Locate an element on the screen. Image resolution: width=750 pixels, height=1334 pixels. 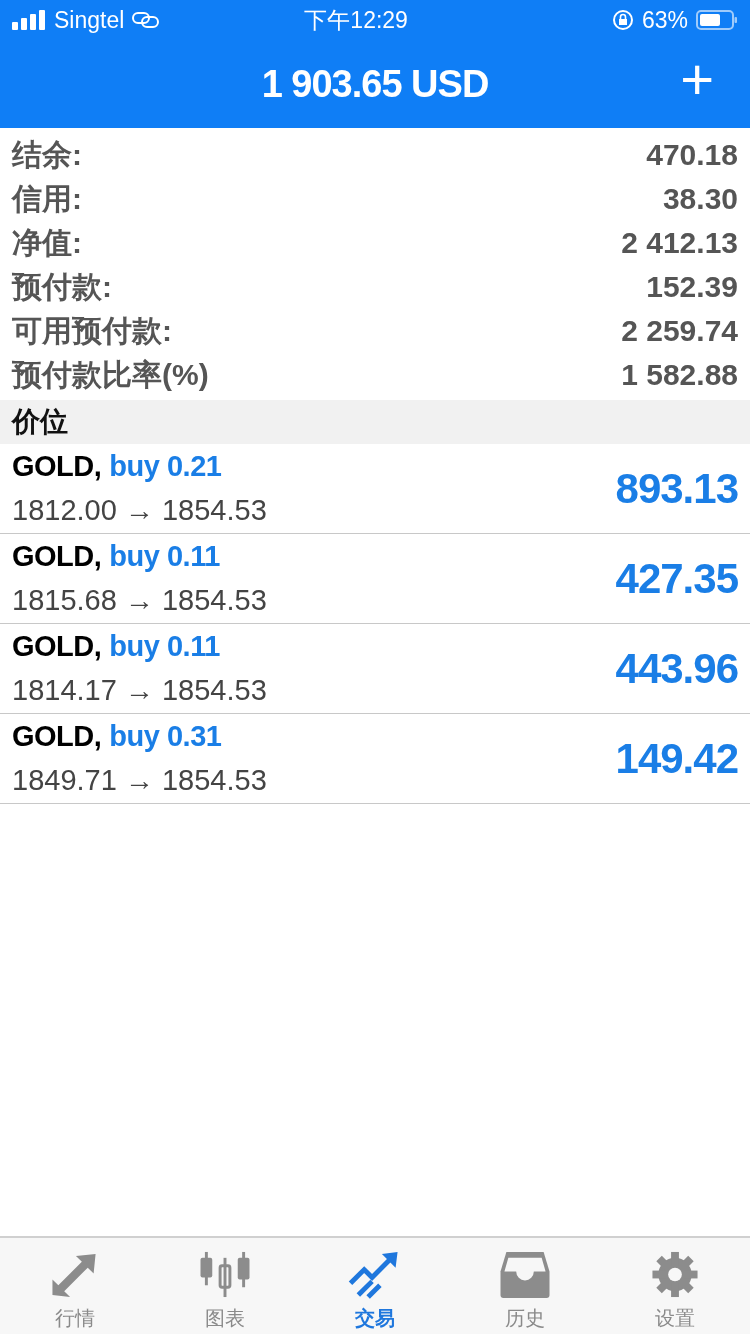
add-button: + is located at coordinates (697, 79).